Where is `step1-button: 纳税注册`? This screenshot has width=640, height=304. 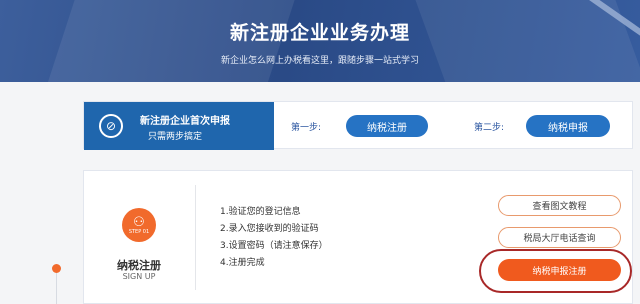 step1-button: 纳税注册 is located at coordinates (387, 126).